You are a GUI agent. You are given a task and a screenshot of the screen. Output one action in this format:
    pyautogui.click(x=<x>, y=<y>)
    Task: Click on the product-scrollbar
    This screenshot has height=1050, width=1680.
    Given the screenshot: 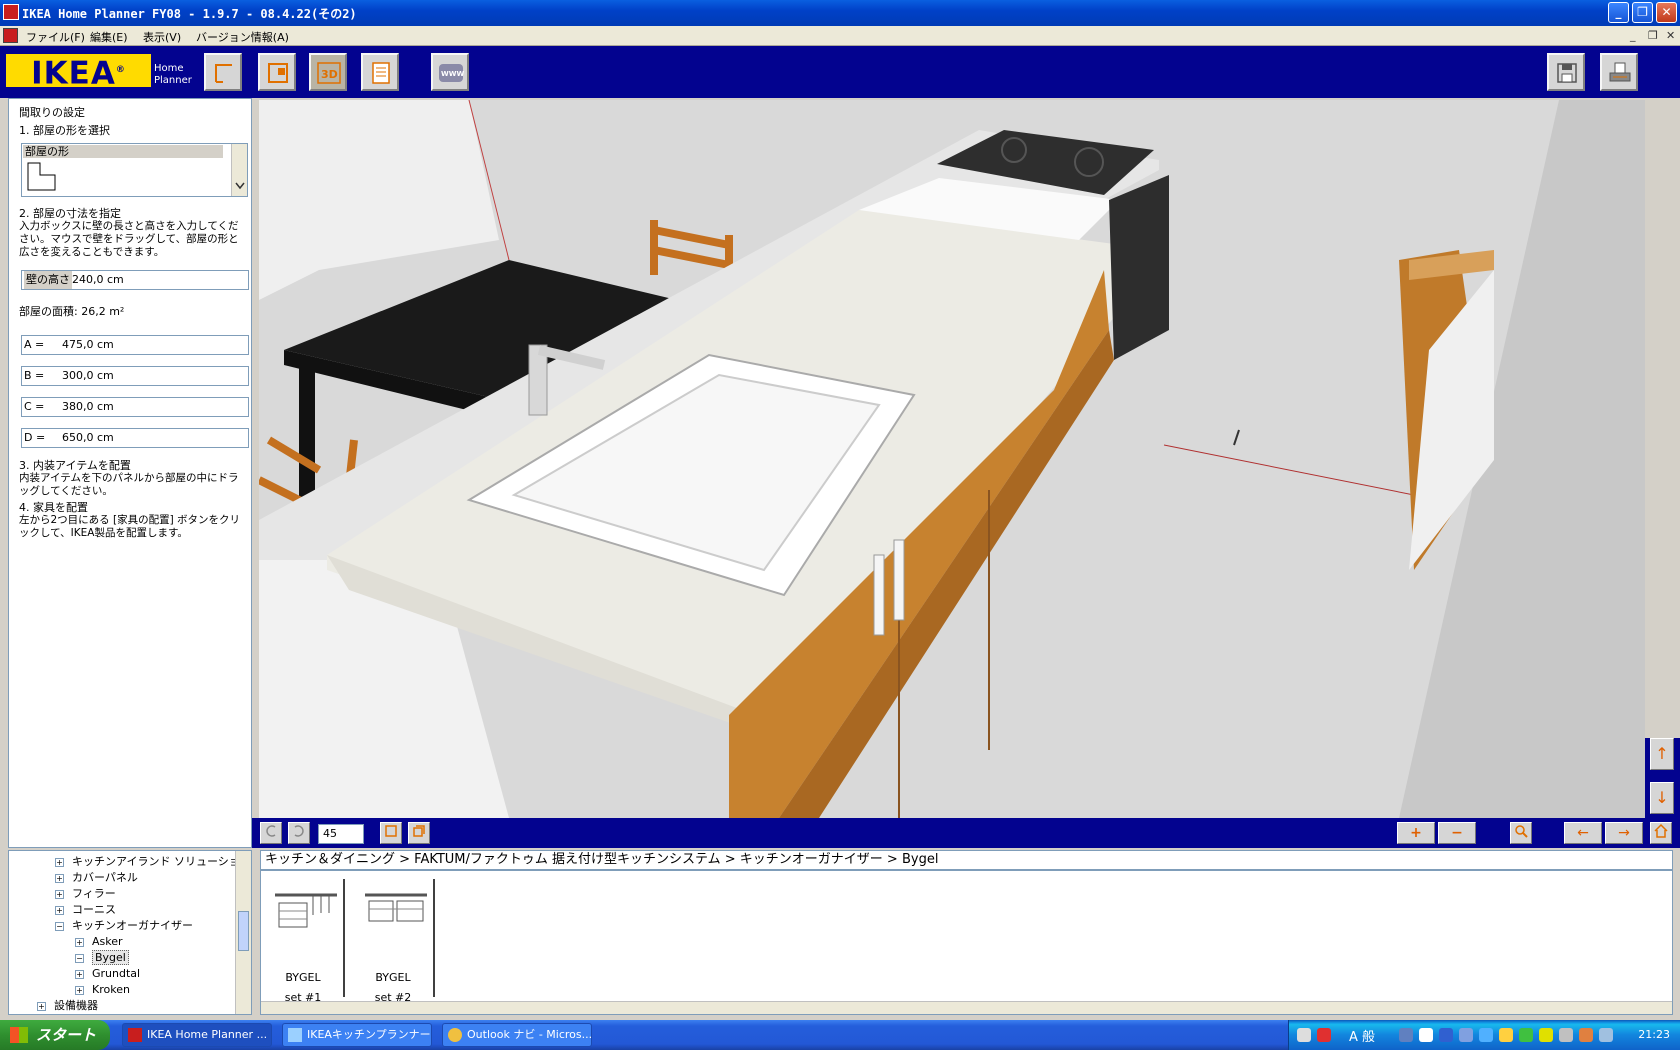 What is the action you would take?
    pyautogui.click(x=966, y=1007)
    